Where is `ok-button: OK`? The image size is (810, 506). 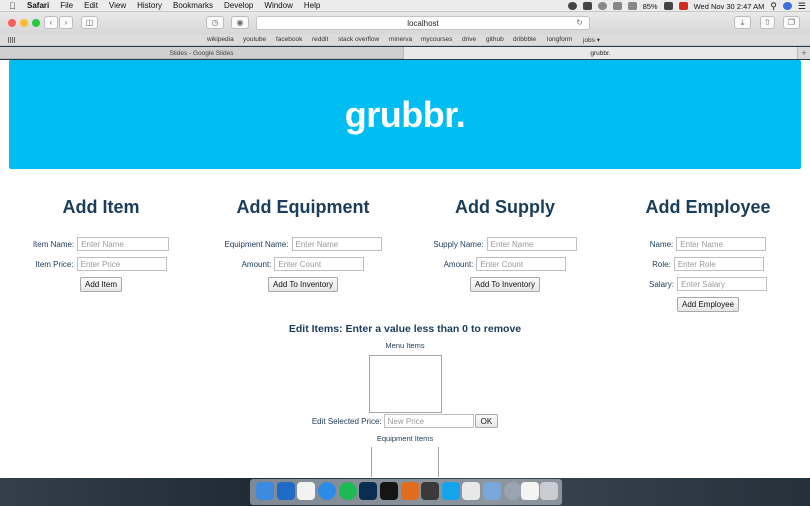 ok-button: OK is located at coordinates (486, 421).